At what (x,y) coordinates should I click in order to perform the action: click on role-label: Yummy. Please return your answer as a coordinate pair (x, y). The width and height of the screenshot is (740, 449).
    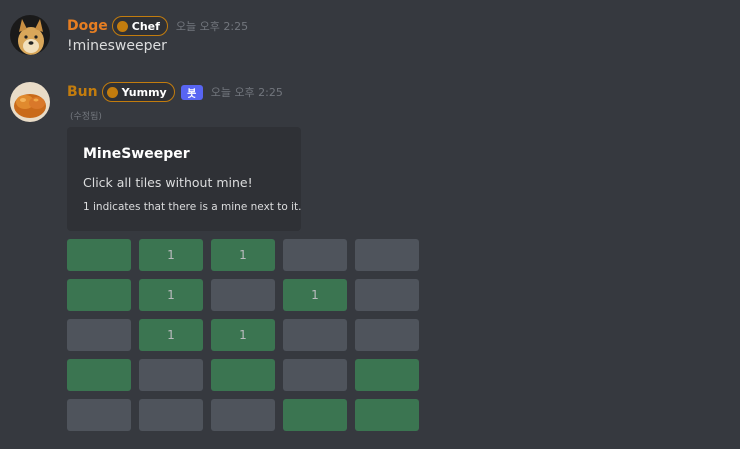
    Looking at the image, I should click on (144, 92).